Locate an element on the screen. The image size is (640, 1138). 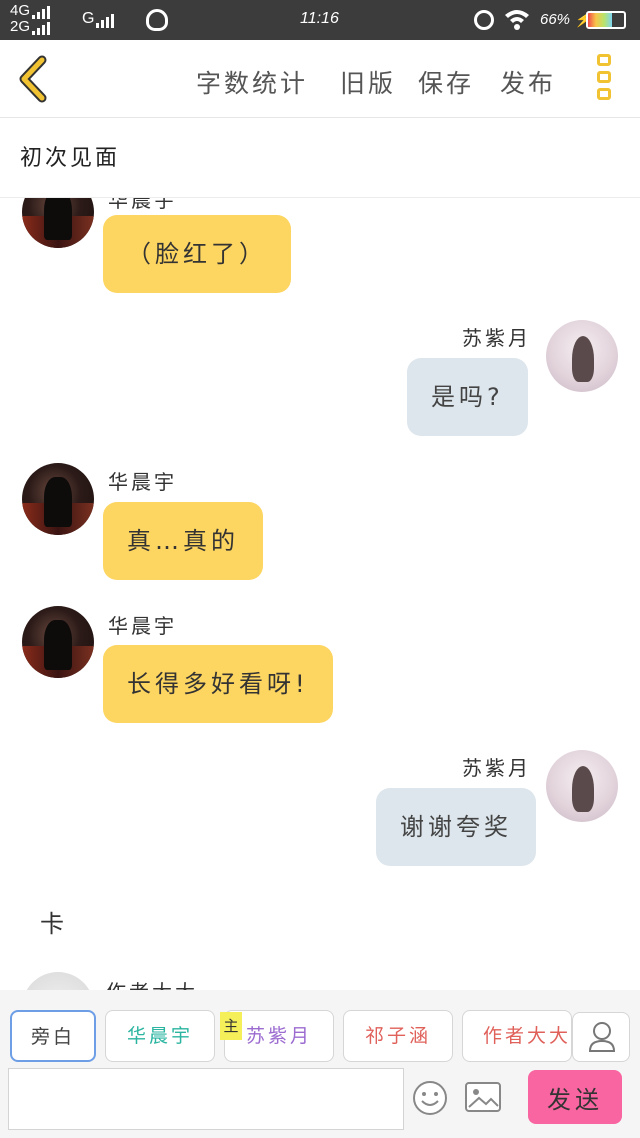
network-indicator: 4G 2G is located at coordinates (31, 19).